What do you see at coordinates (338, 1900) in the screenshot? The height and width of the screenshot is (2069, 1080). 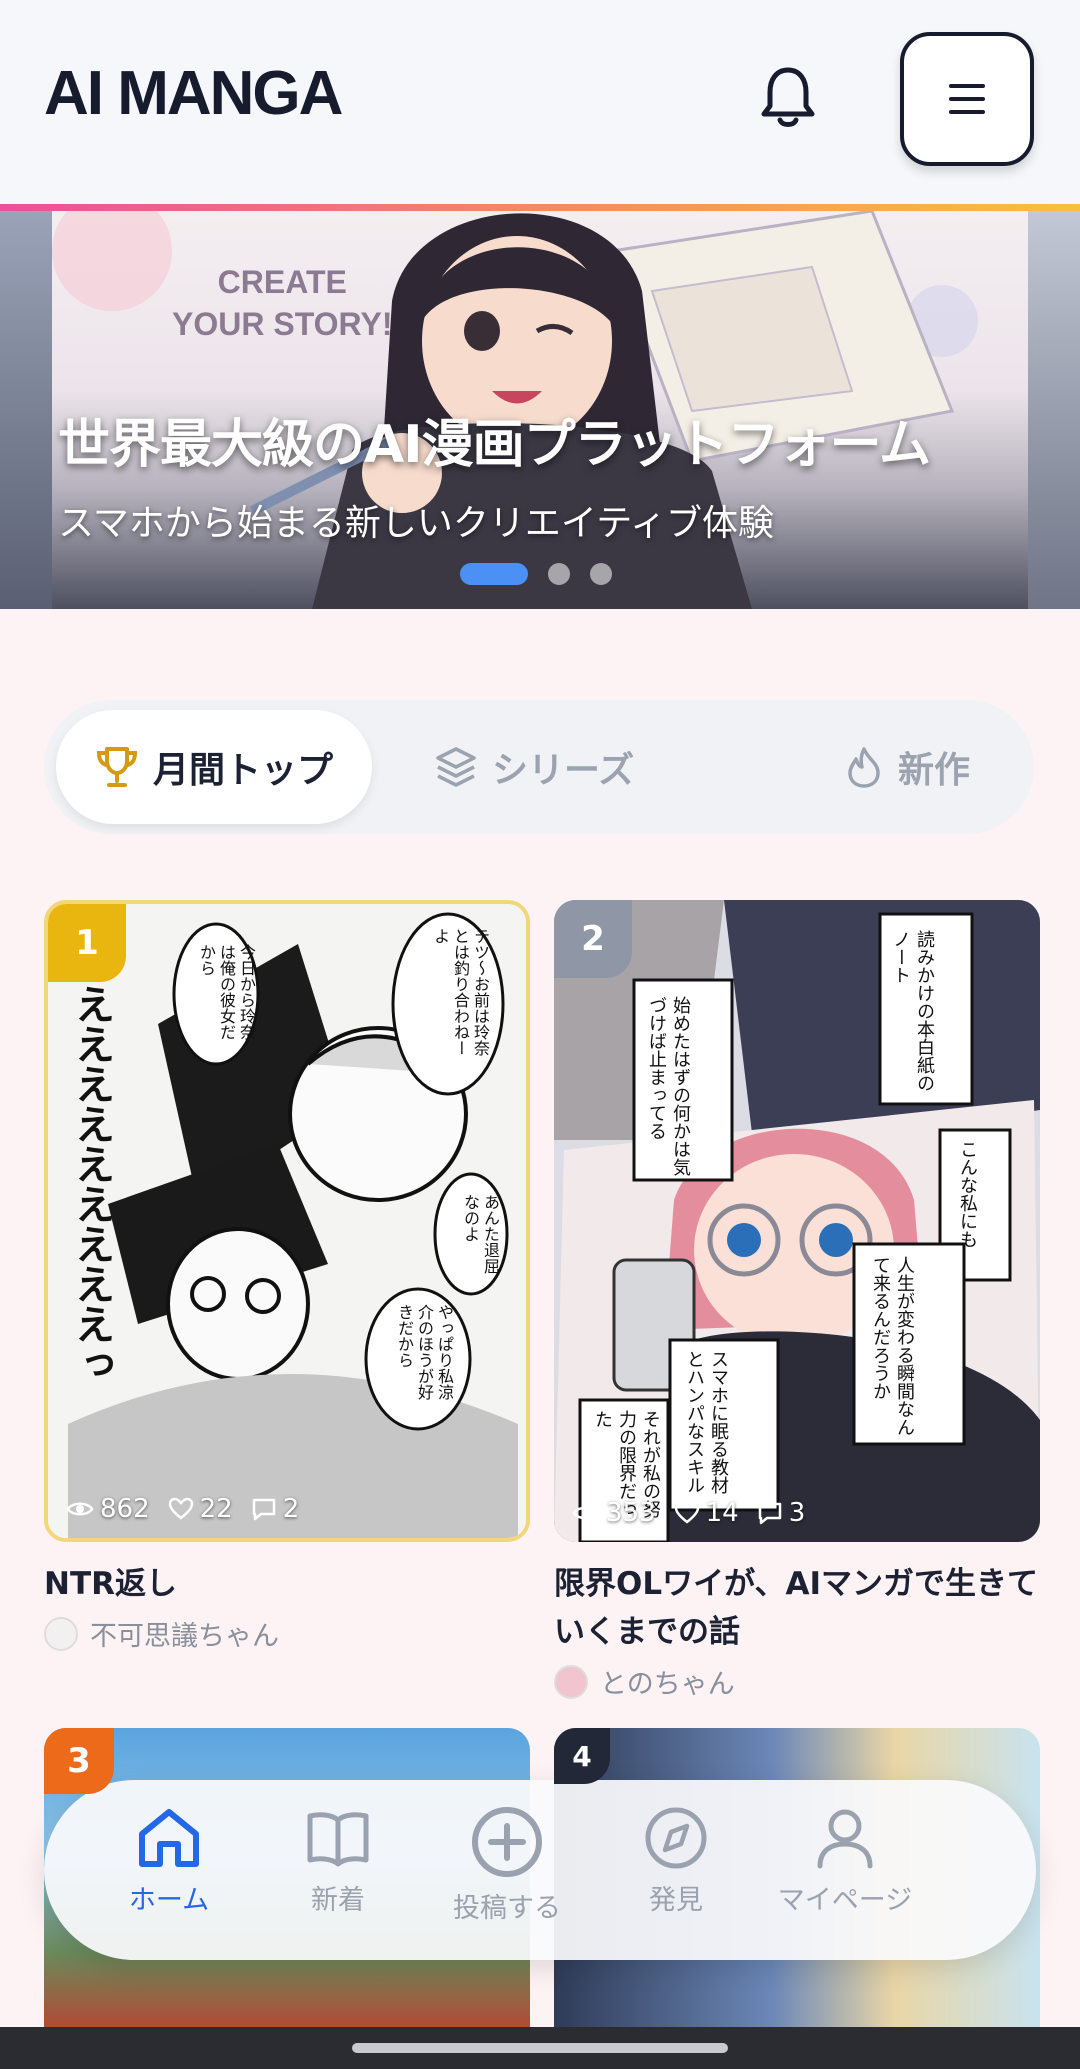 I see `nav-new-label: 新着` at bounding box center [338, 1900].